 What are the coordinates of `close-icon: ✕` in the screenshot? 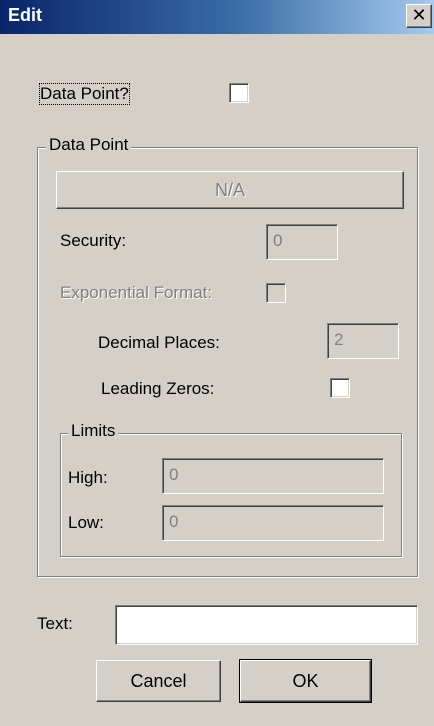 It's located at (419, 15).